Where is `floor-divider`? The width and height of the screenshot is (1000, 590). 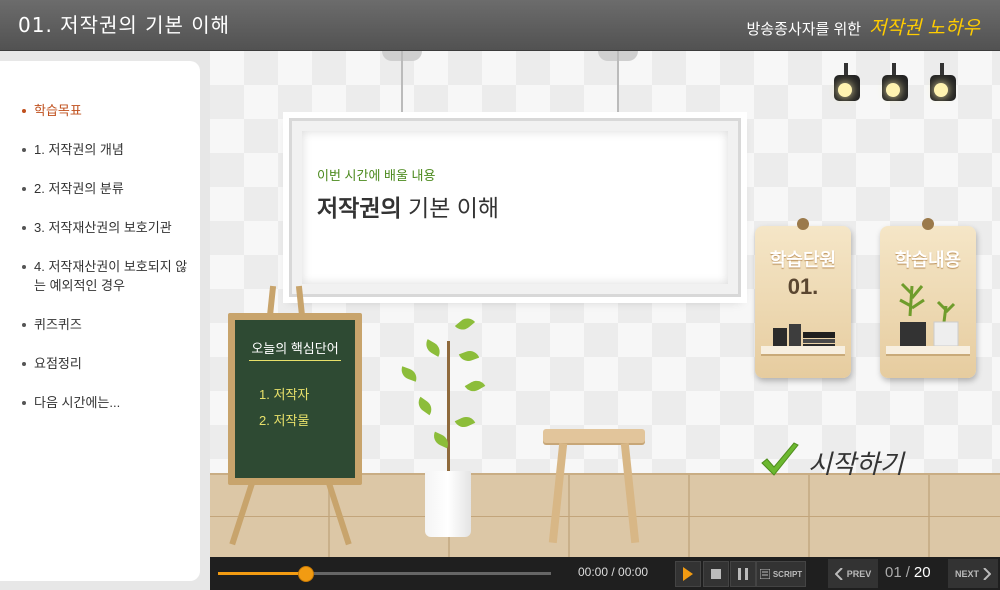 floor-divider is located at coordinates (605, 516).